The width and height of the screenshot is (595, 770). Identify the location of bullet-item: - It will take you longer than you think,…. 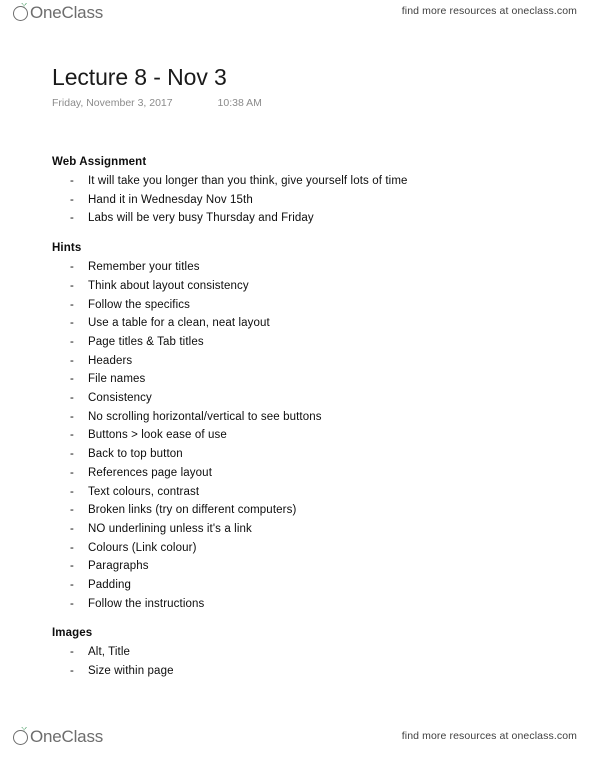
(297, 181).